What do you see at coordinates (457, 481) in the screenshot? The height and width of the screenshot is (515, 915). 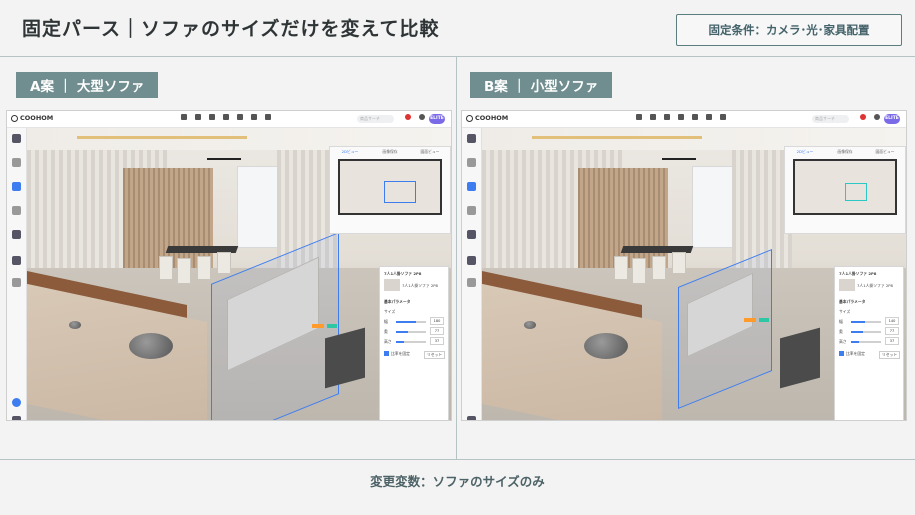 I see `footer-note: 変更変数：ソファのサイズのみ` at bounding box center [457, 481].